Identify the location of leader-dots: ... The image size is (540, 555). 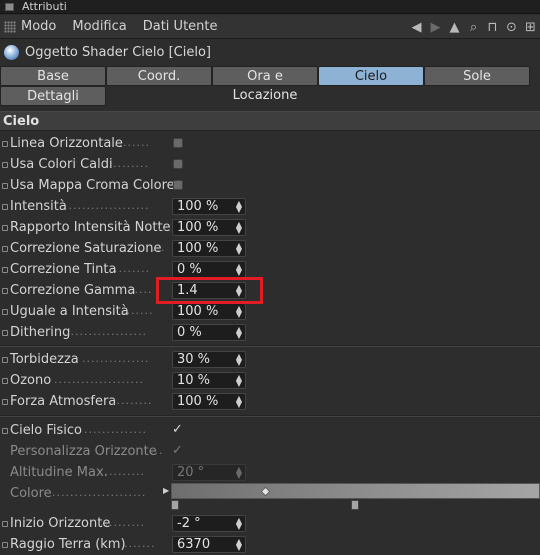
(162, 226).